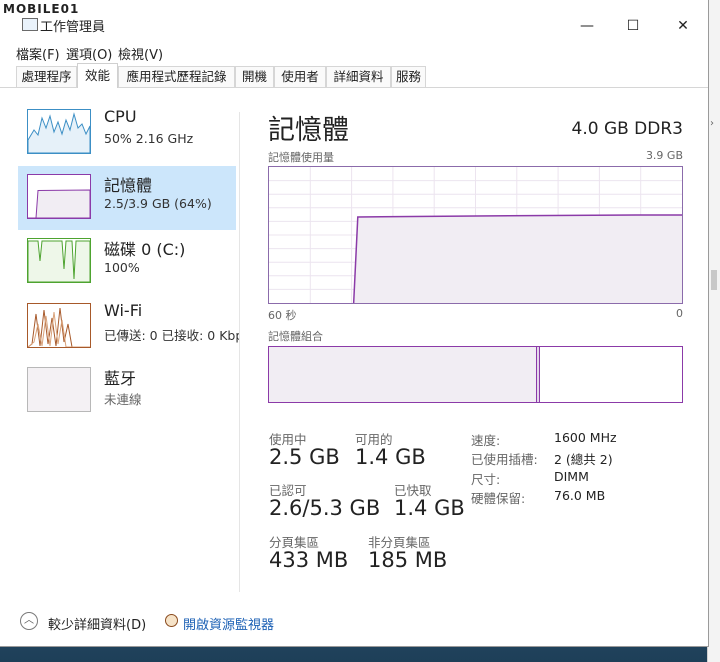 The height and width of the screenshot is (662, 720). What do you see at coordinates (714, 280) in the screenshot?
I see `scrollbar-thumb` at bounding box center [714, 280].